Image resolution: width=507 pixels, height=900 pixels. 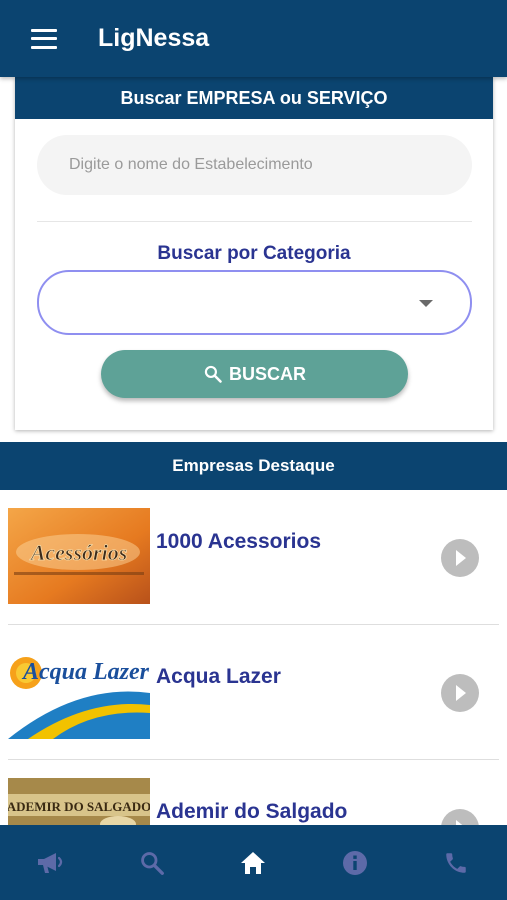 What do you see at coordinates (254, 165) in the screenshot?
I see `search-input` at bounding box center [254, 165].